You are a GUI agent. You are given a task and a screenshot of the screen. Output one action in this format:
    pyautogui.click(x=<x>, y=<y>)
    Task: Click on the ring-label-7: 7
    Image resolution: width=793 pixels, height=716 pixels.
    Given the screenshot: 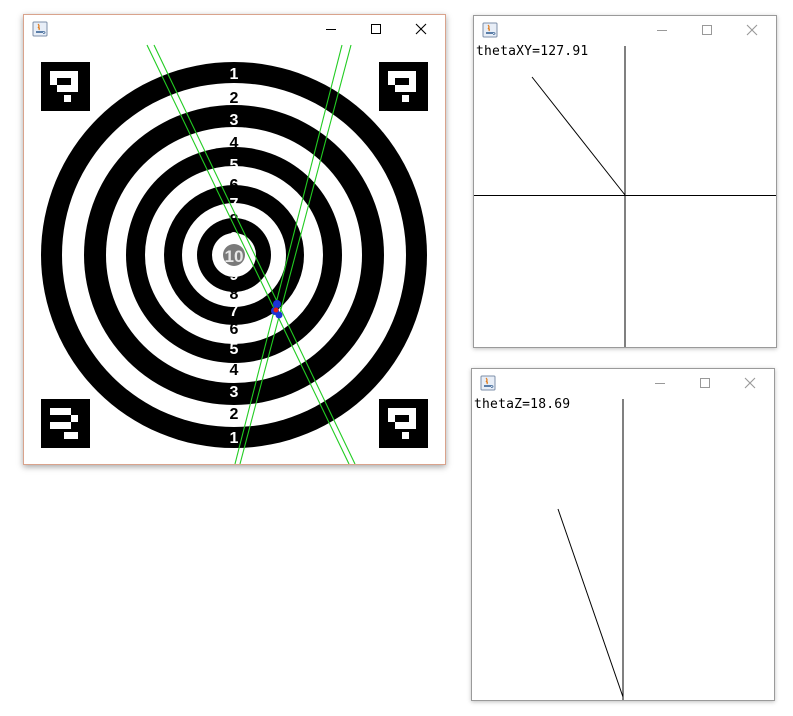 What is the action you would take?
    pyautogui.click(x=234, y=311)
    